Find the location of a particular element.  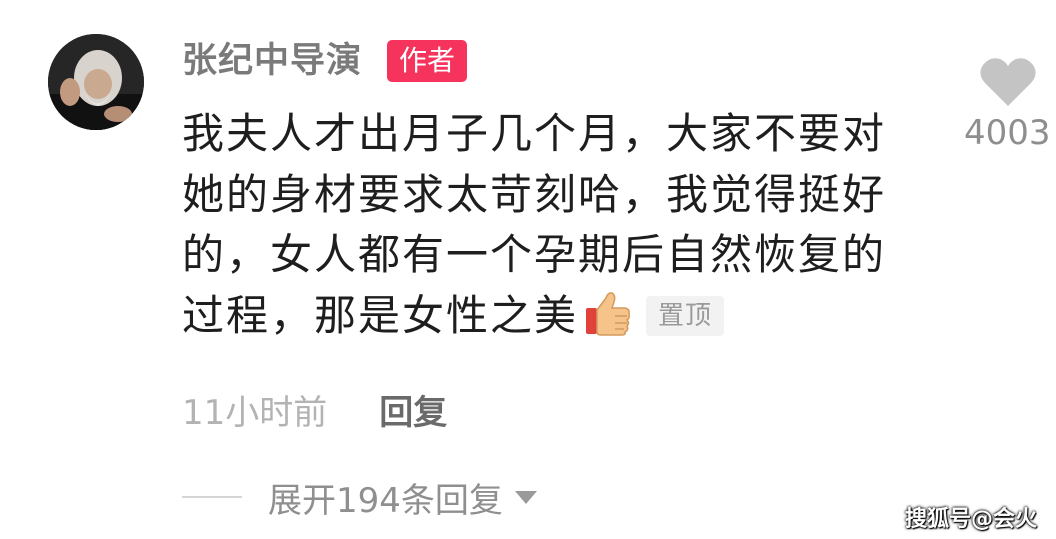

like-count: 4003 is located at coordinates (1007, 133).